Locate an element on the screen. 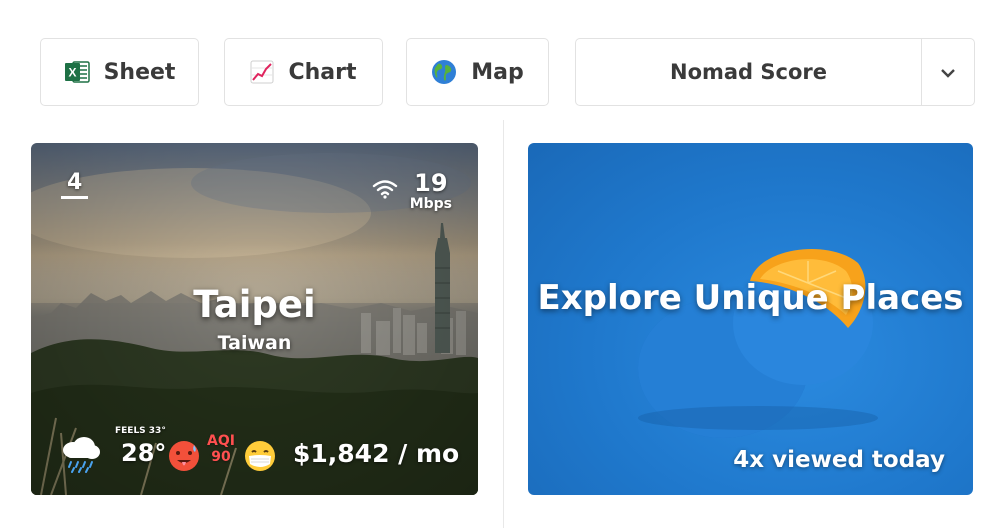 This screenshot has width=1000, height=528. aqi-label: AQI is located at coordinates (221, 441).